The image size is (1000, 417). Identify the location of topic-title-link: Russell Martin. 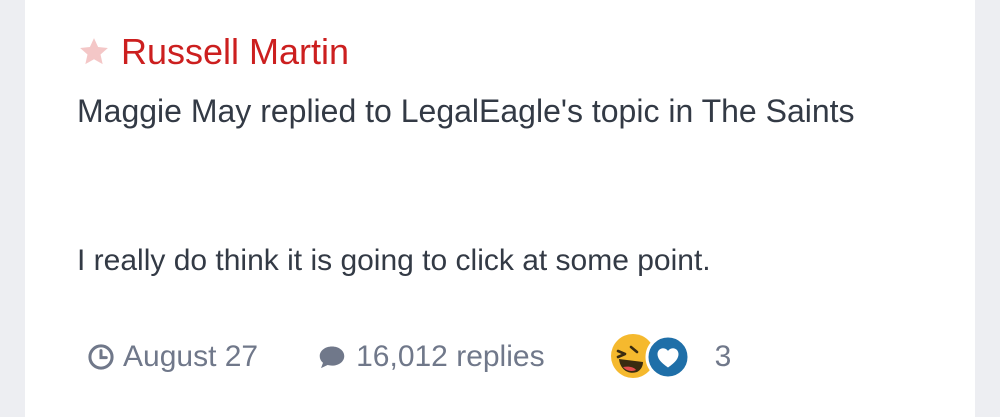
(235, 52).